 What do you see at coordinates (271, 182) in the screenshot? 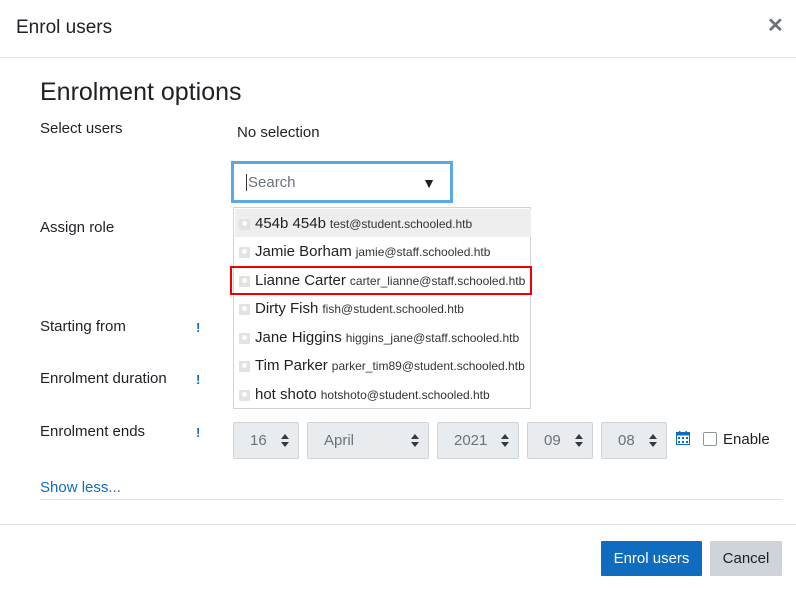
I see `search-placeholder: Search` at bounding box center [271, 182].